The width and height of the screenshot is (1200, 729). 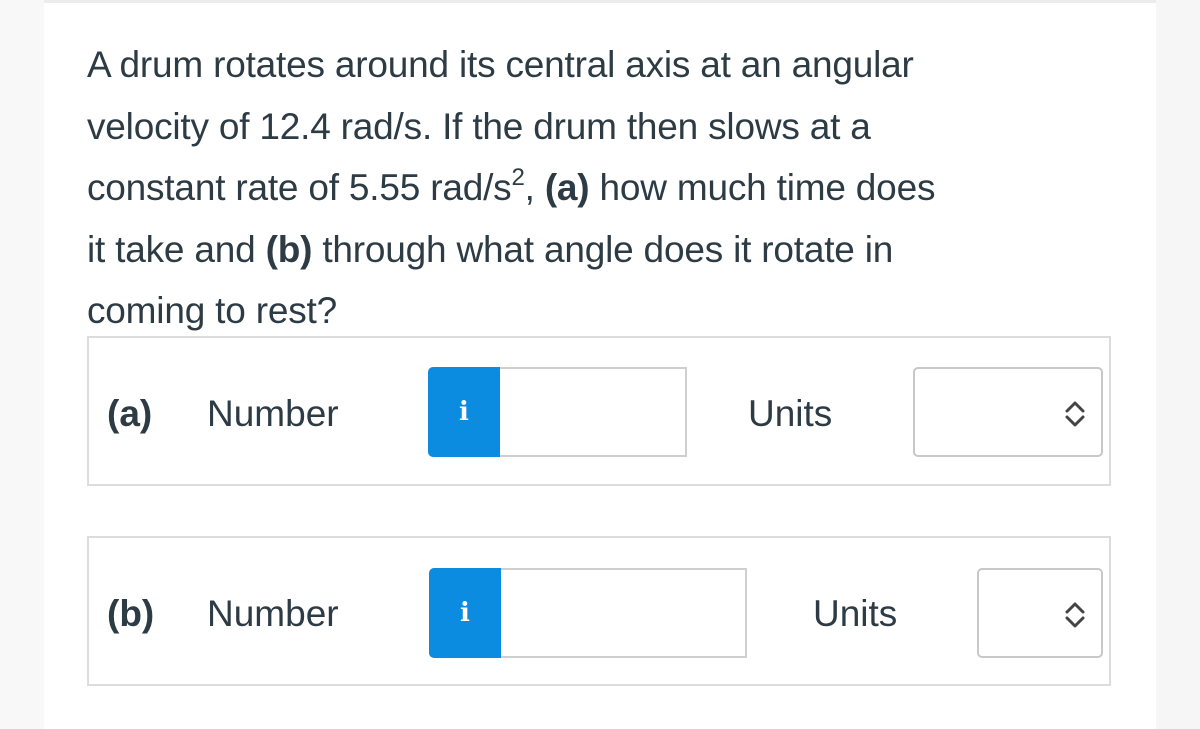 I want to click on question-text-segment: constant rate of 5.55 rad/s, so click(x=299, y=187).